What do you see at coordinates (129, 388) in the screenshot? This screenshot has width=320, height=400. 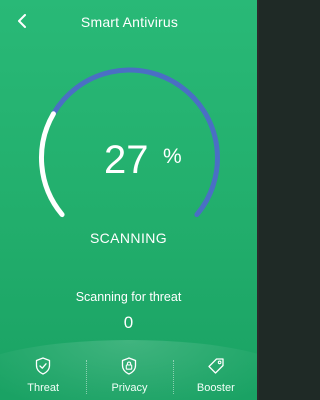 I see `nav-label-privacy: Privacy` at bounding box center [129, 388].